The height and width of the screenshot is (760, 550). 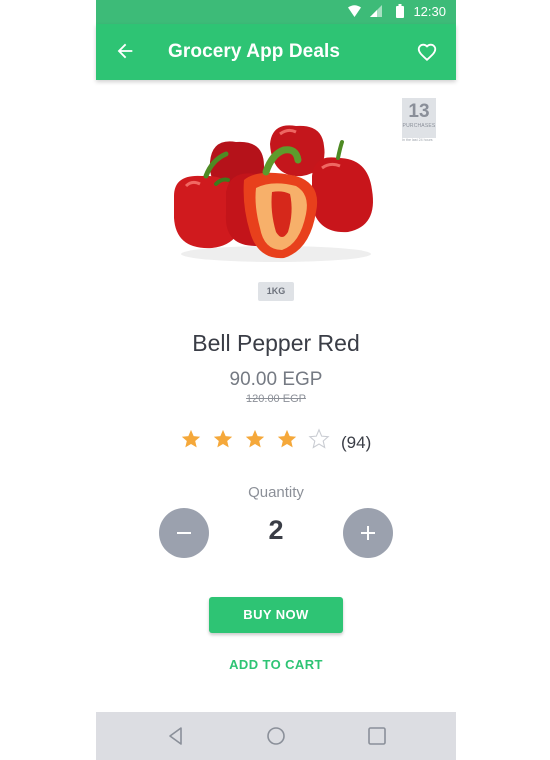 I want to click on add-to-cart-link: ADD TO CART, so click(x=276, y=664).